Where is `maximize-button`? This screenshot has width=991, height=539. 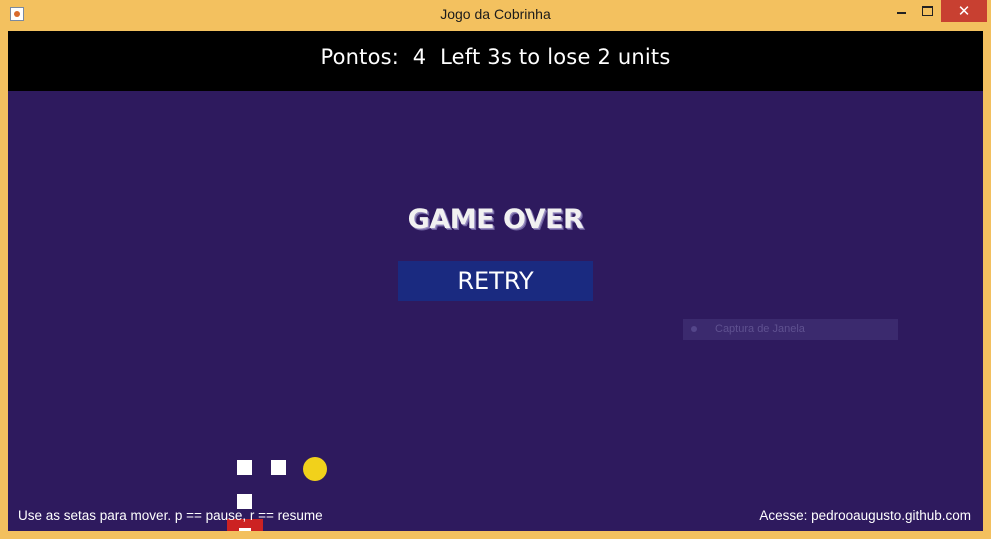 maximize-button is located at coordinates (927, 11).